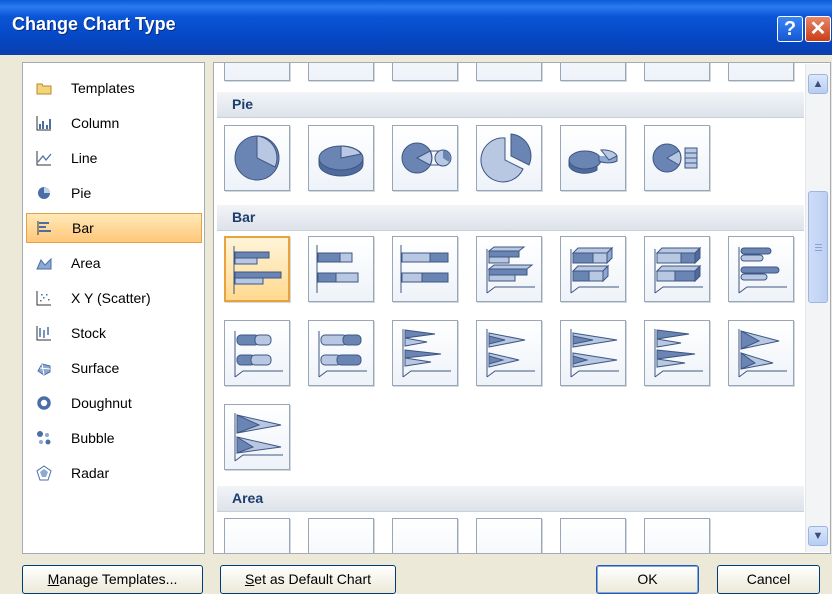  I want to click on exploded-pie-tile, so click(509, 158).